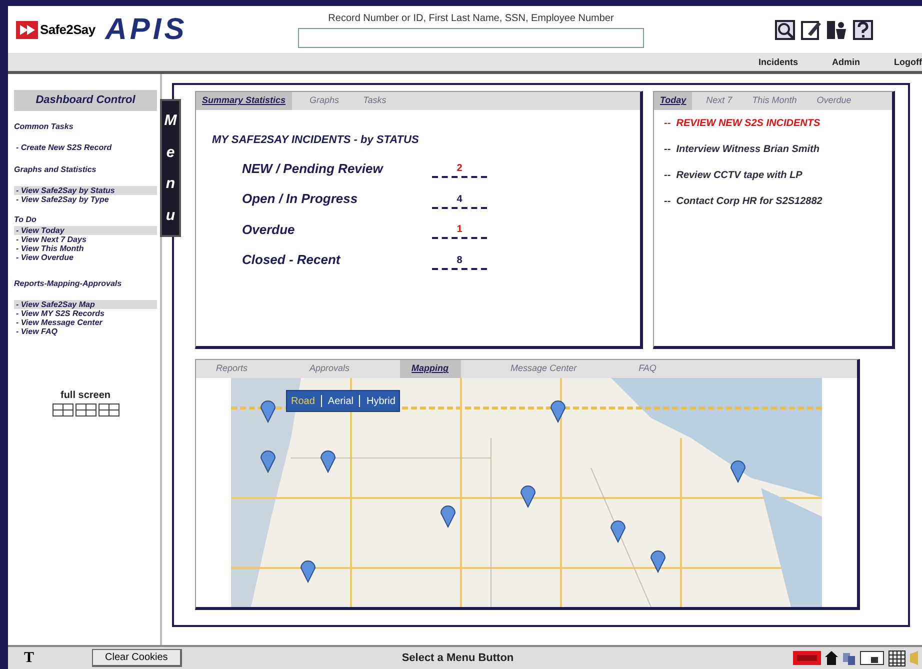 The height and width of the screenshot is (669, 922). I want to click on logo-text: Safe2Say, so click(68, 29).